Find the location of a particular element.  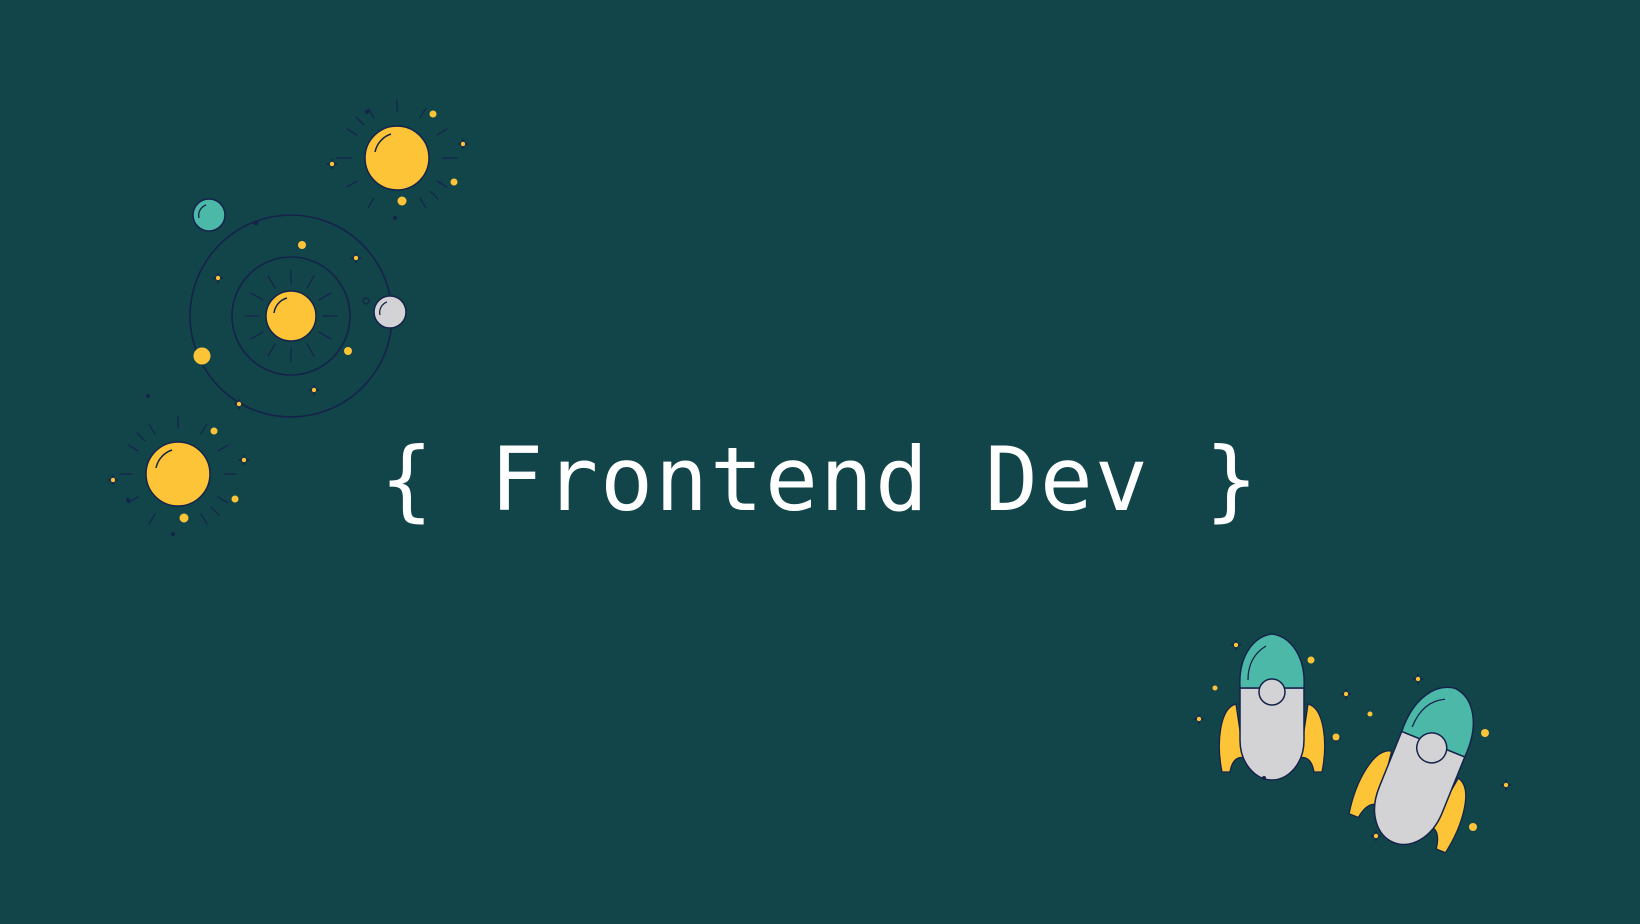

sun-icon is located at coordinates (397, 159).